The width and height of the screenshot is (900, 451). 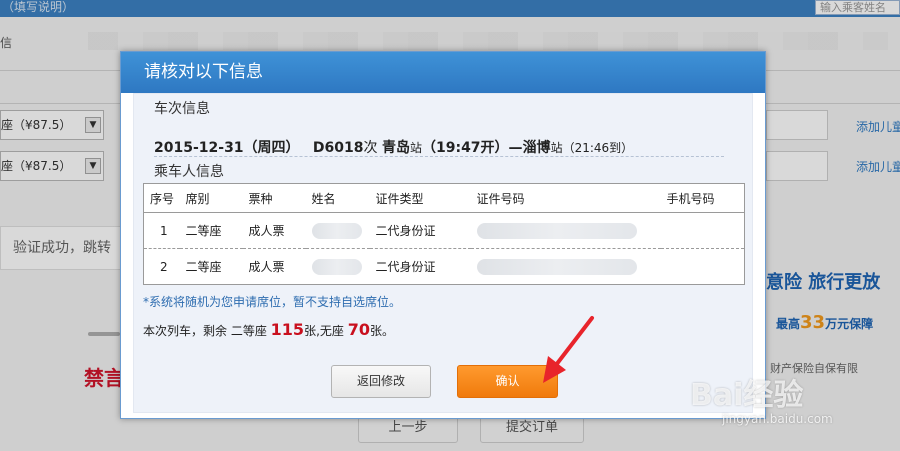 I want to click on col-header: 序号, so click(x=161, y=198).